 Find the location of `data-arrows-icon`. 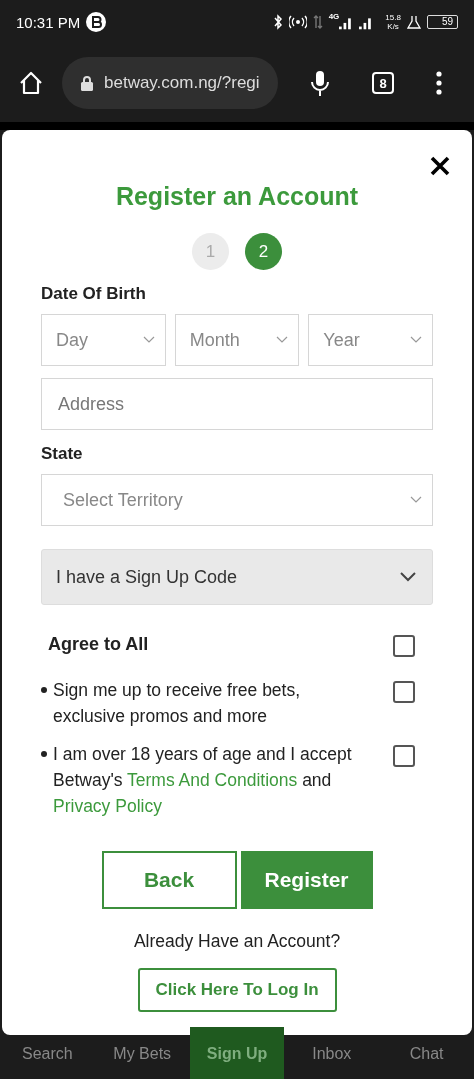

data-arrows-icon is located at coordinates (317, 22).